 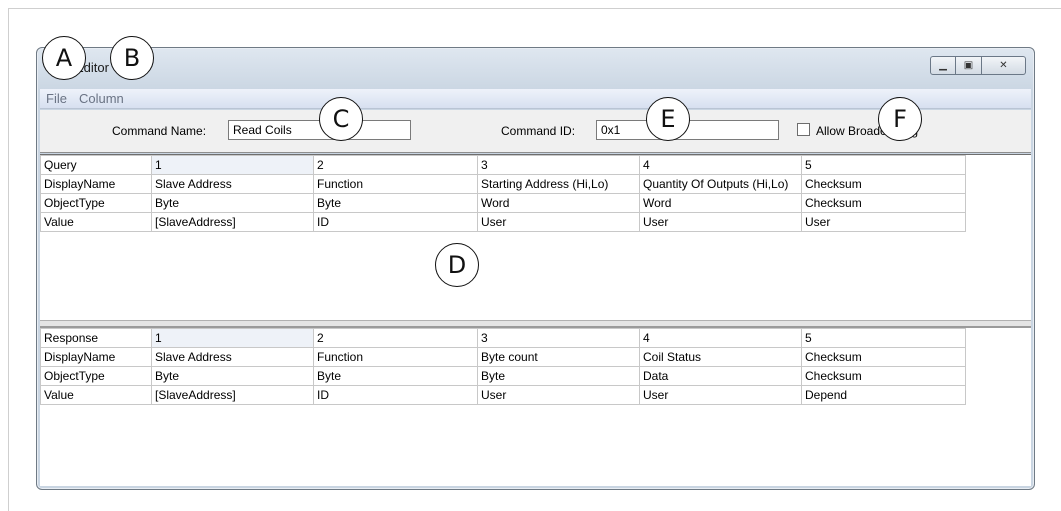 I want to click on window-controls: ▁ ▣ ✕, so click(x=978, y=65).